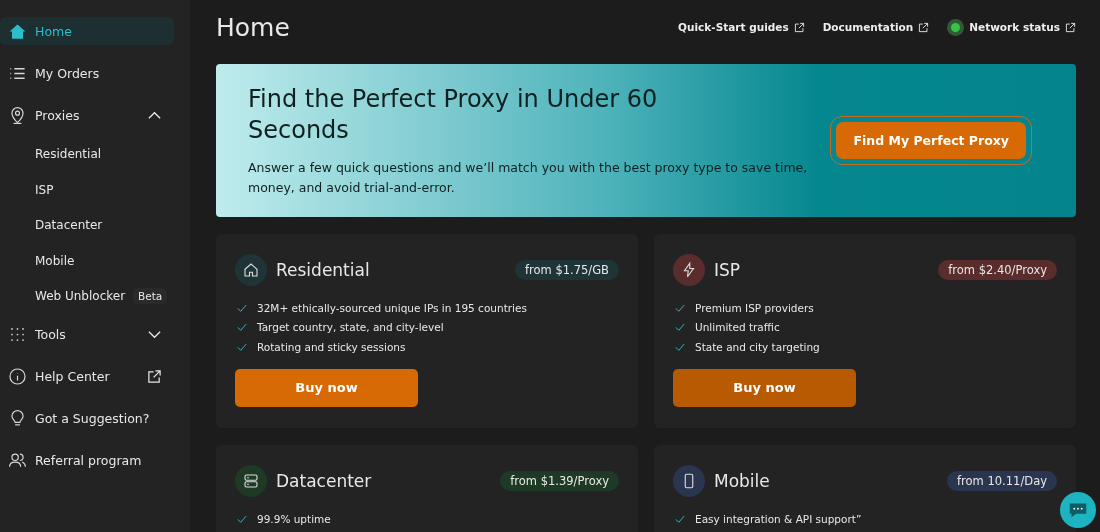  What do you see at coordinates (95, 296) in the screenshot?
I see `nav-subitem: Web Unblocker Beta` at bounding box center [95, 296].